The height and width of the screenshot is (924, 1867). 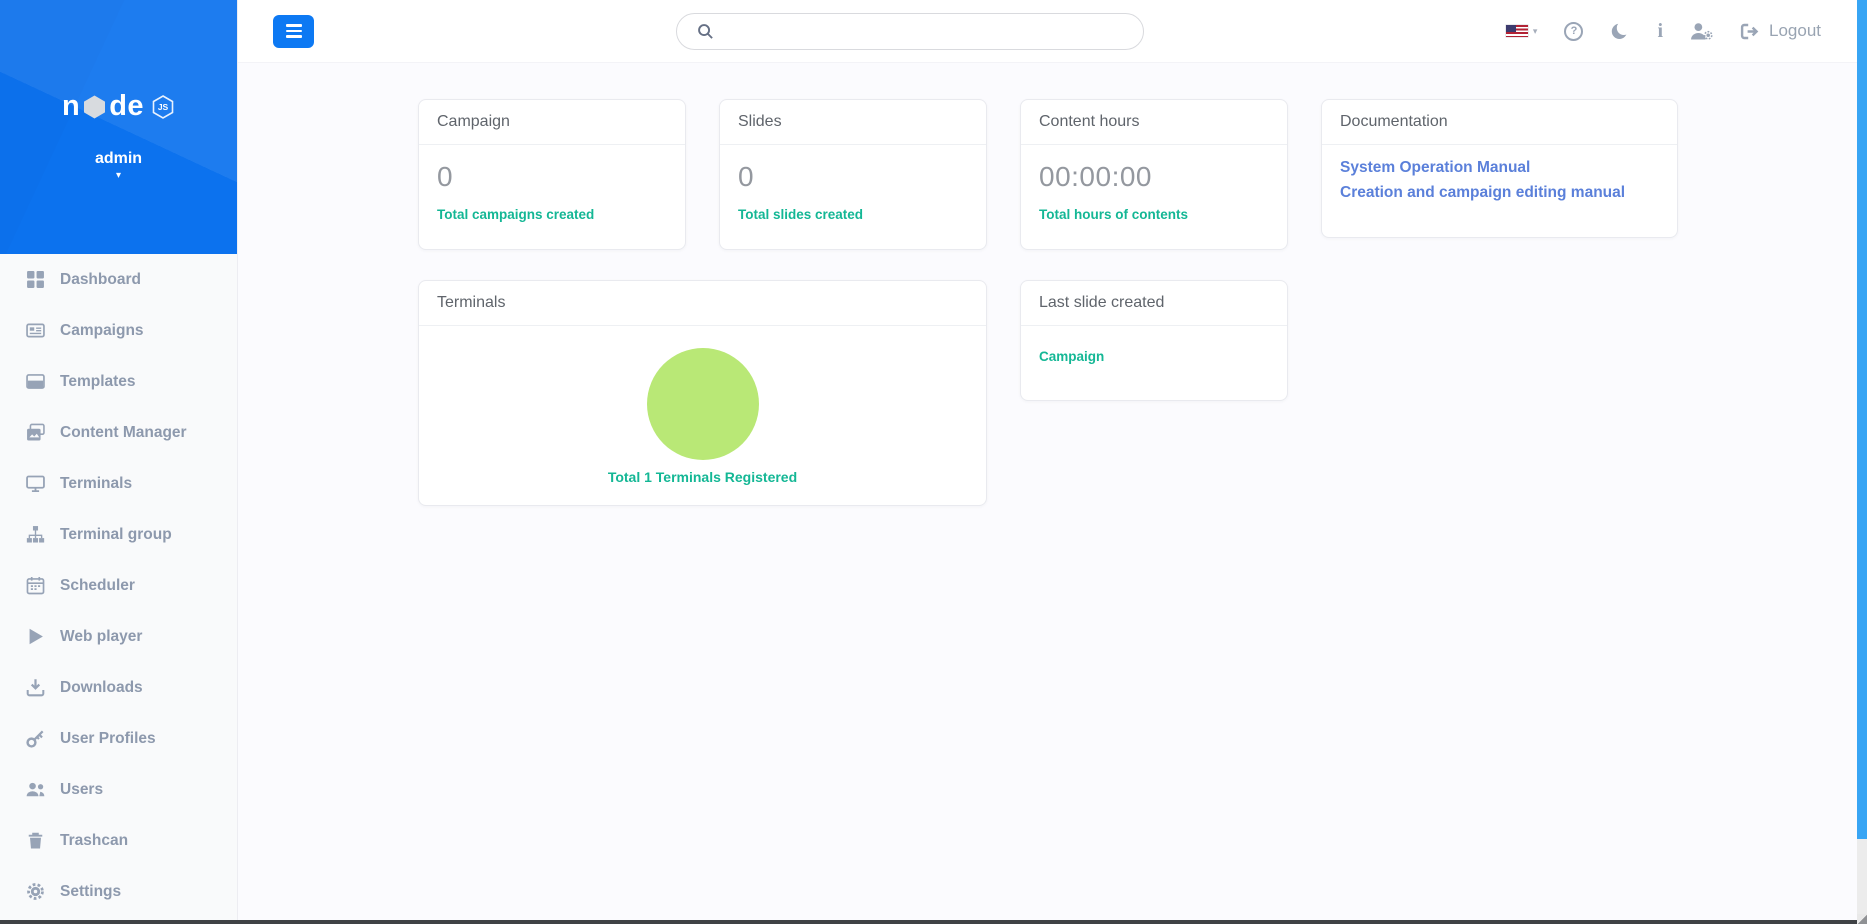 What do you see at coordinates (1154, 303) in the screenshot?
I see `card-title: Last slide created` at bounding box center [1154, 303].